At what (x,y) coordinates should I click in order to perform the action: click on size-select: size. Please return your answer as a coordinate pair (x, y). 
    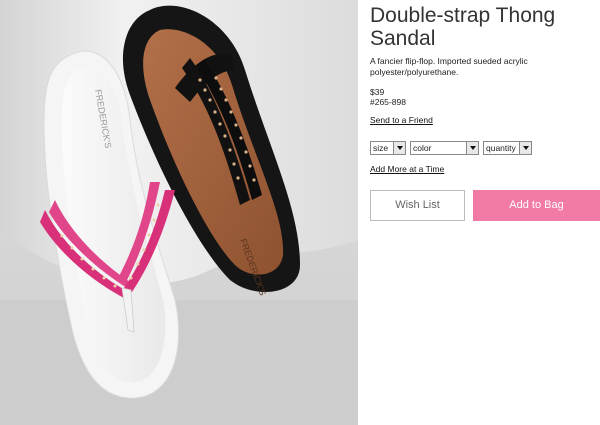
    Looking at the image, I should click on (388, 148).